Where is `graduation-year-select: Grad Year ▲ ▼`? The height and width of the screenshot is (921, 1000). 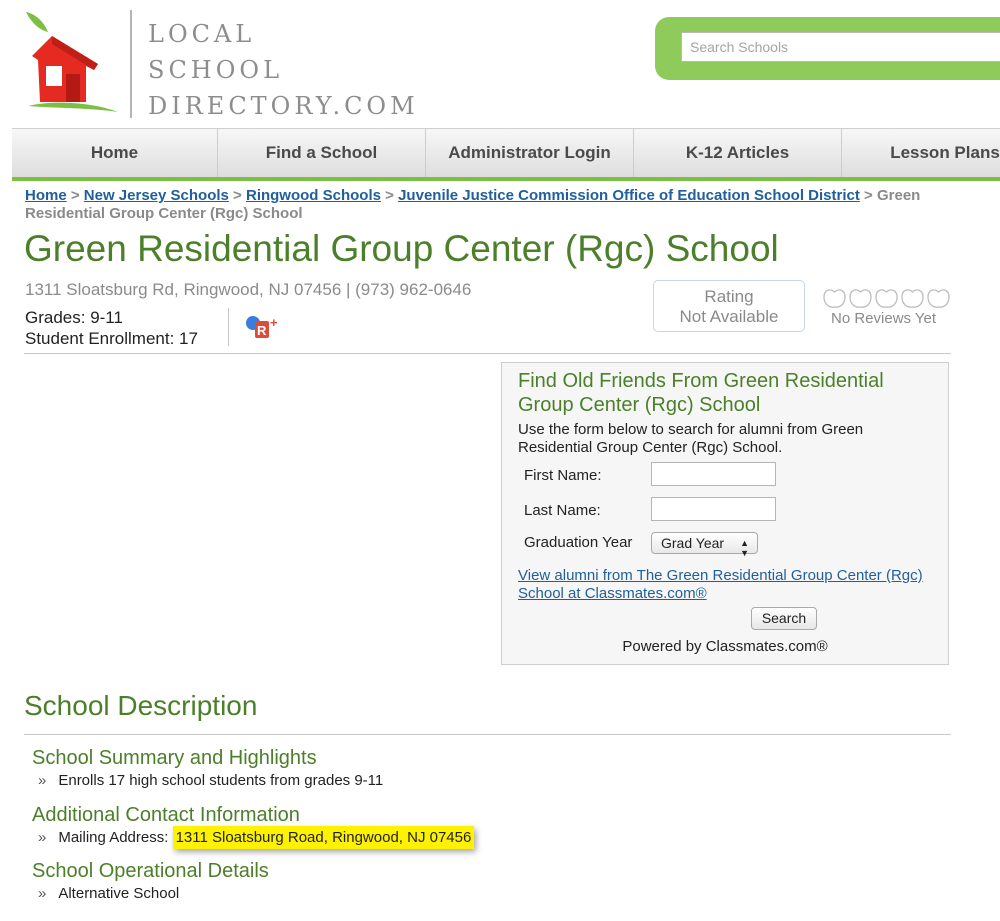 graduation-year-select: Grad Year ▲ ▼ is located at coordinates (704, 545).